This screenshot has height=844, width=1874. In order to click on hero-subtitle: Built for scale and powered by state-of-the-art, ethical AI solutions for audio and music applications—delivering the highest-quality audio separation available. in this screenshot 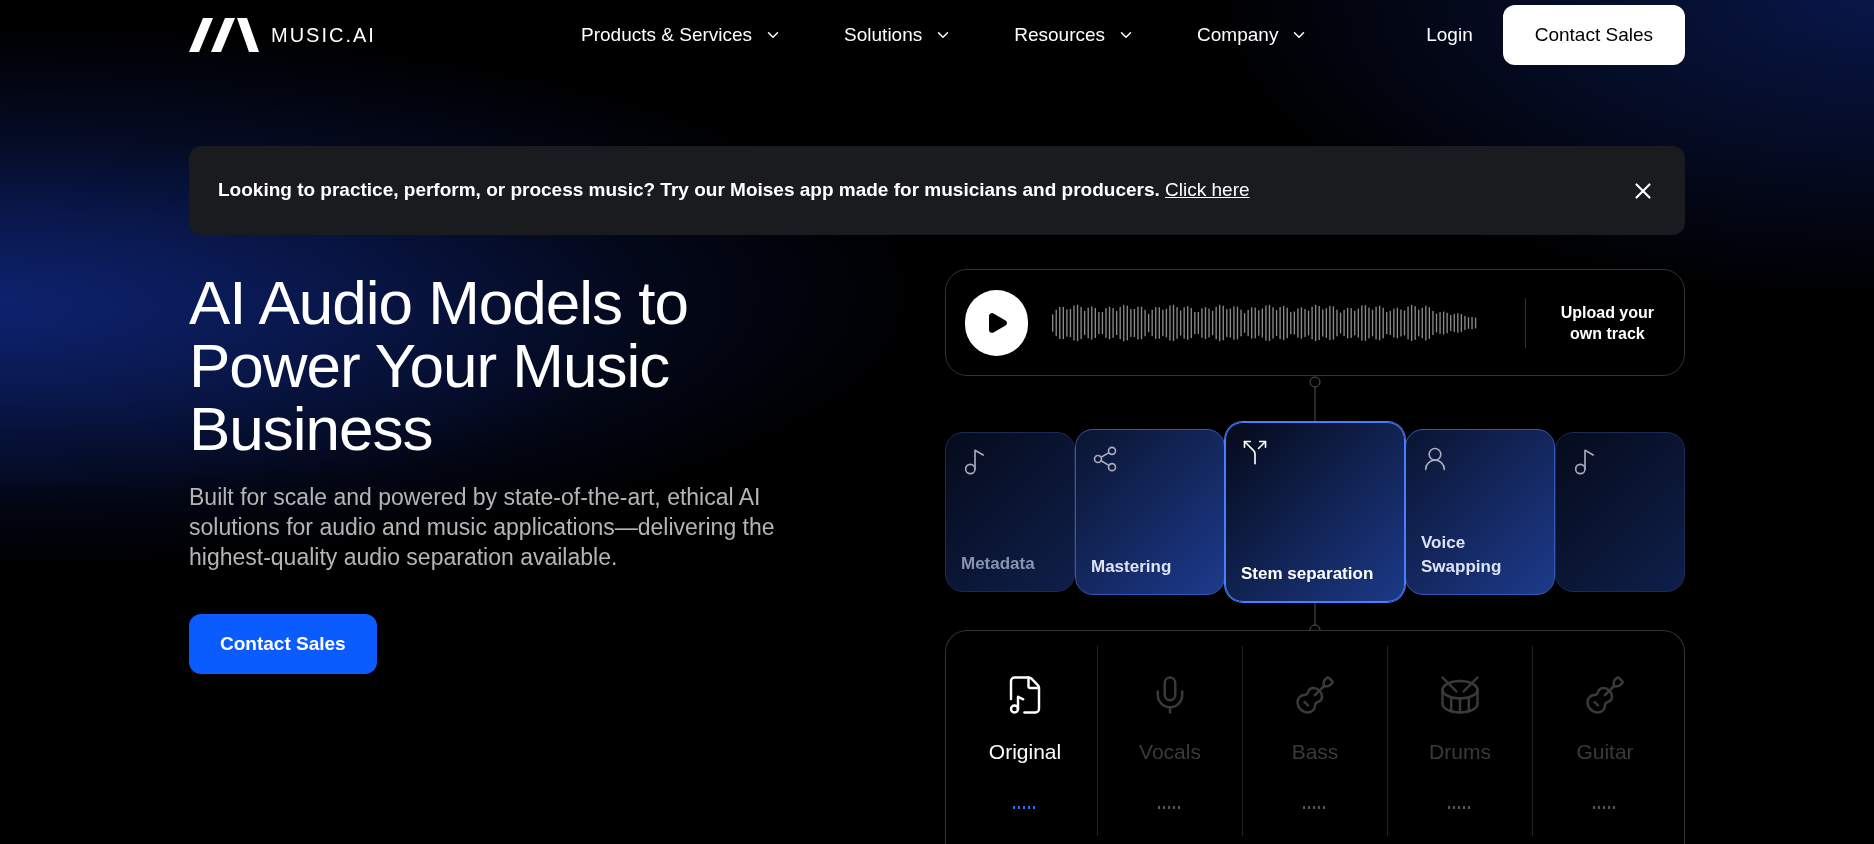, I will do `click(482, 527)`.